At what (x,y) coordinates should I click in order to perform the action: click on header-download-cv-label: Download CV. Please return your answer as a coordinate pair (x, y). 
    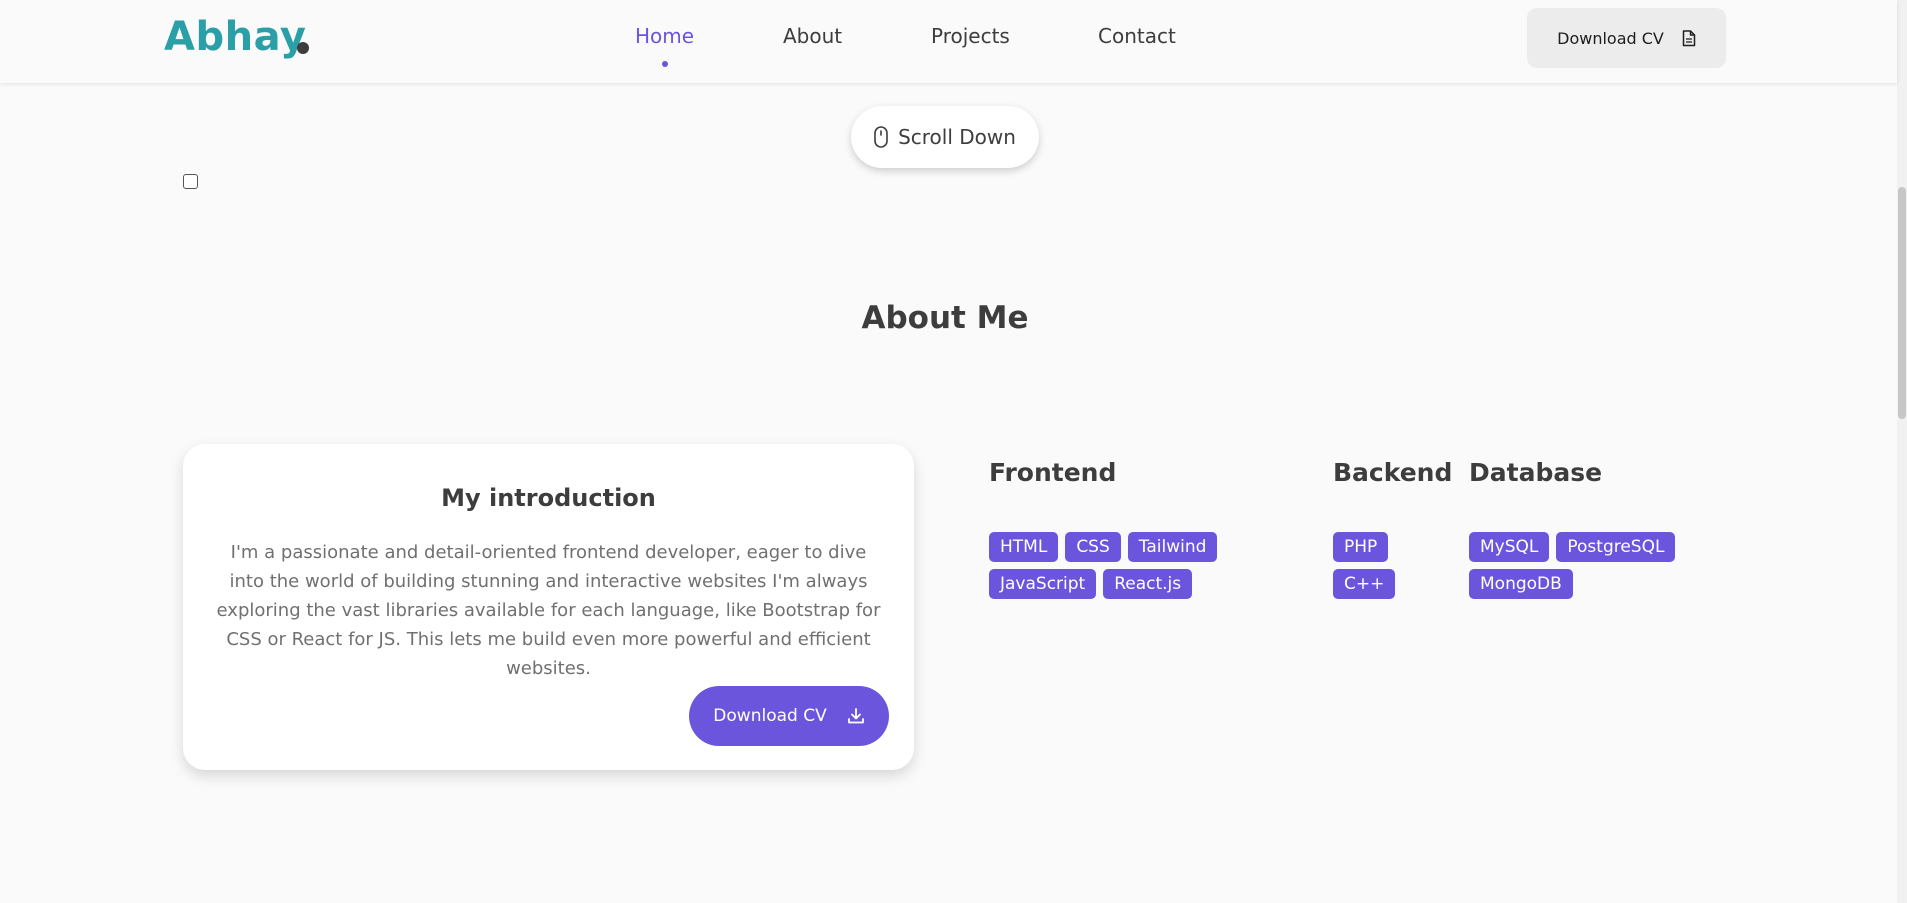
    Looking at the image, I should click on (1610, 38).